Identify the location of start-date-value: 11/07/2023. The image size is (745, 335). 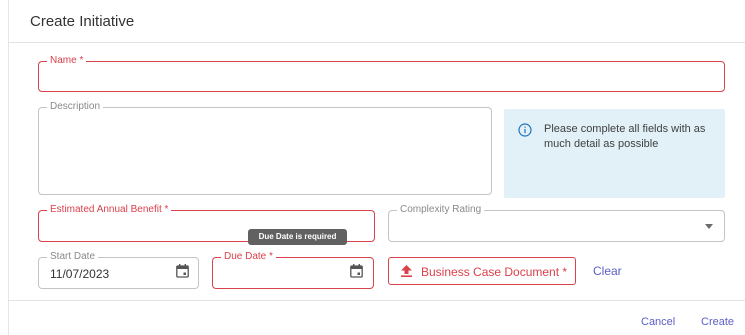
(80, 274).